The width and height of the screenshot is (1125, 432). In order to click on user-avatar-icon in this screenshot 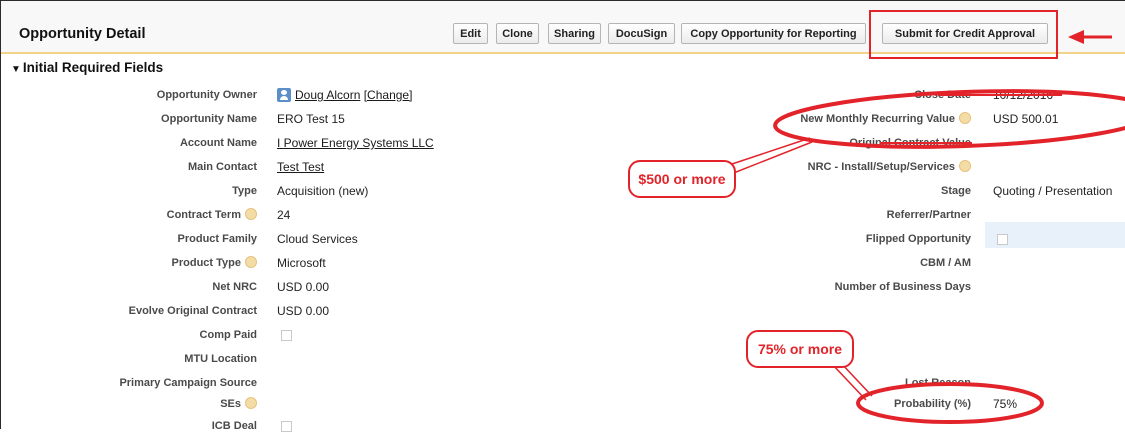, I will do `click(284, 94)`.